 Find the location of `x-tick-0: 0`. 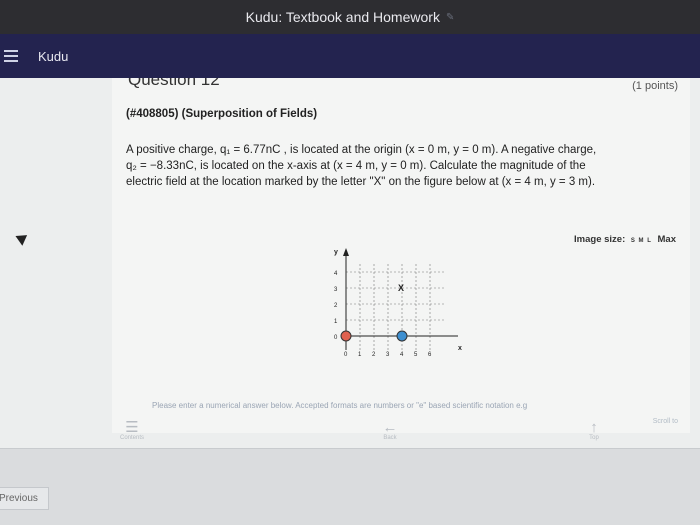

x-tick-0: 0 is located at coordinates (346, 355).